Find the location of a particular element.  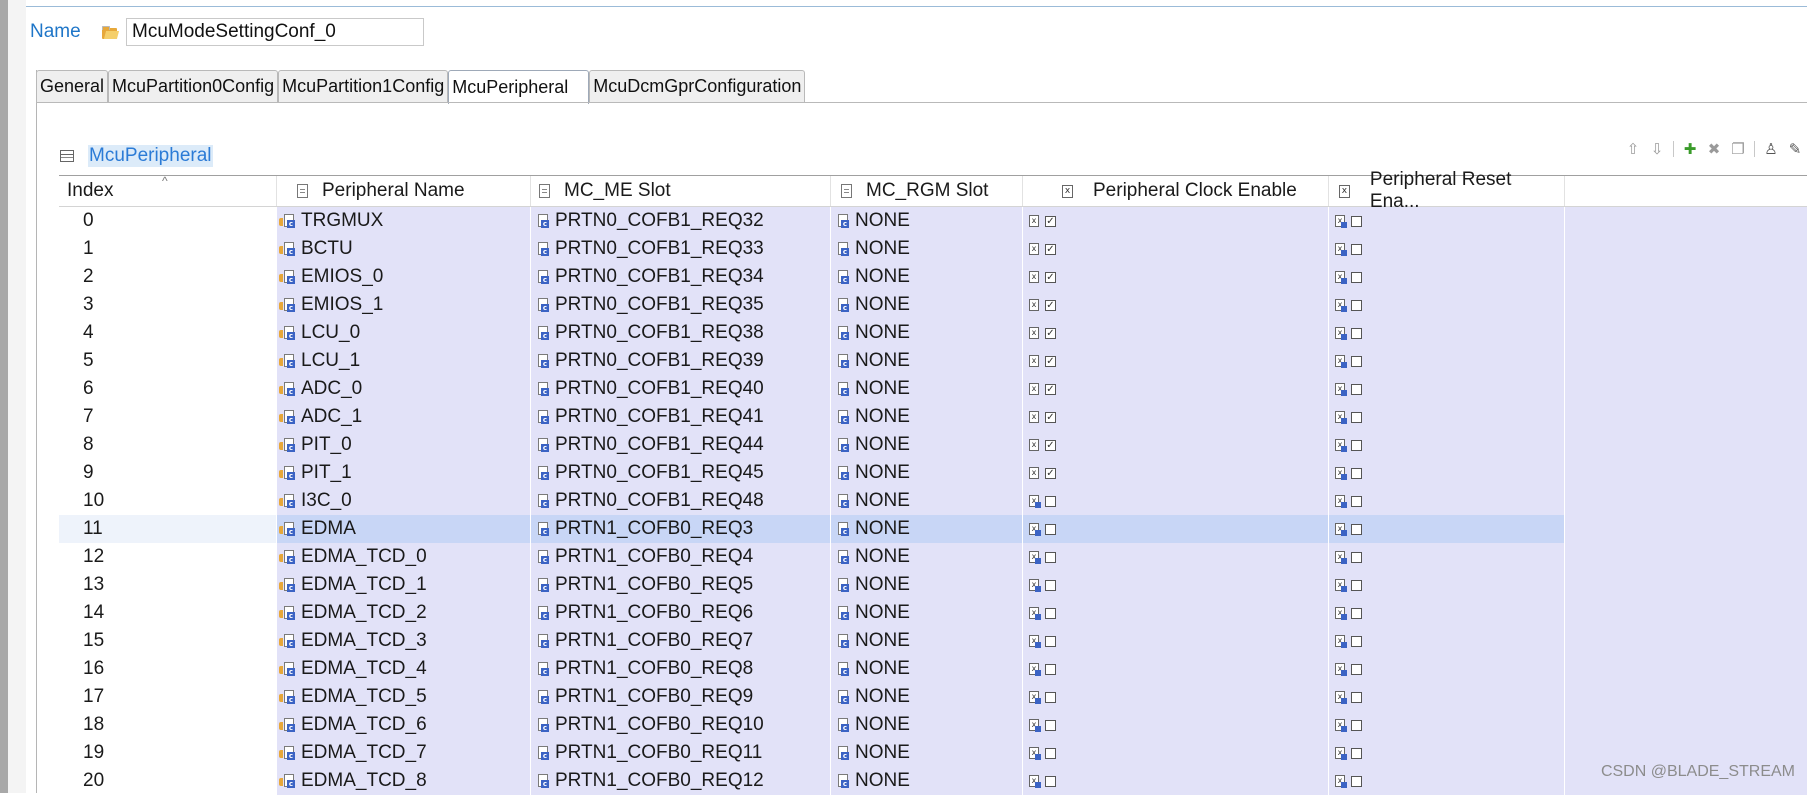

mc-me-slot-cell: c PRTN0_COFB1_REQ32 is located at coordinates (681, 221).